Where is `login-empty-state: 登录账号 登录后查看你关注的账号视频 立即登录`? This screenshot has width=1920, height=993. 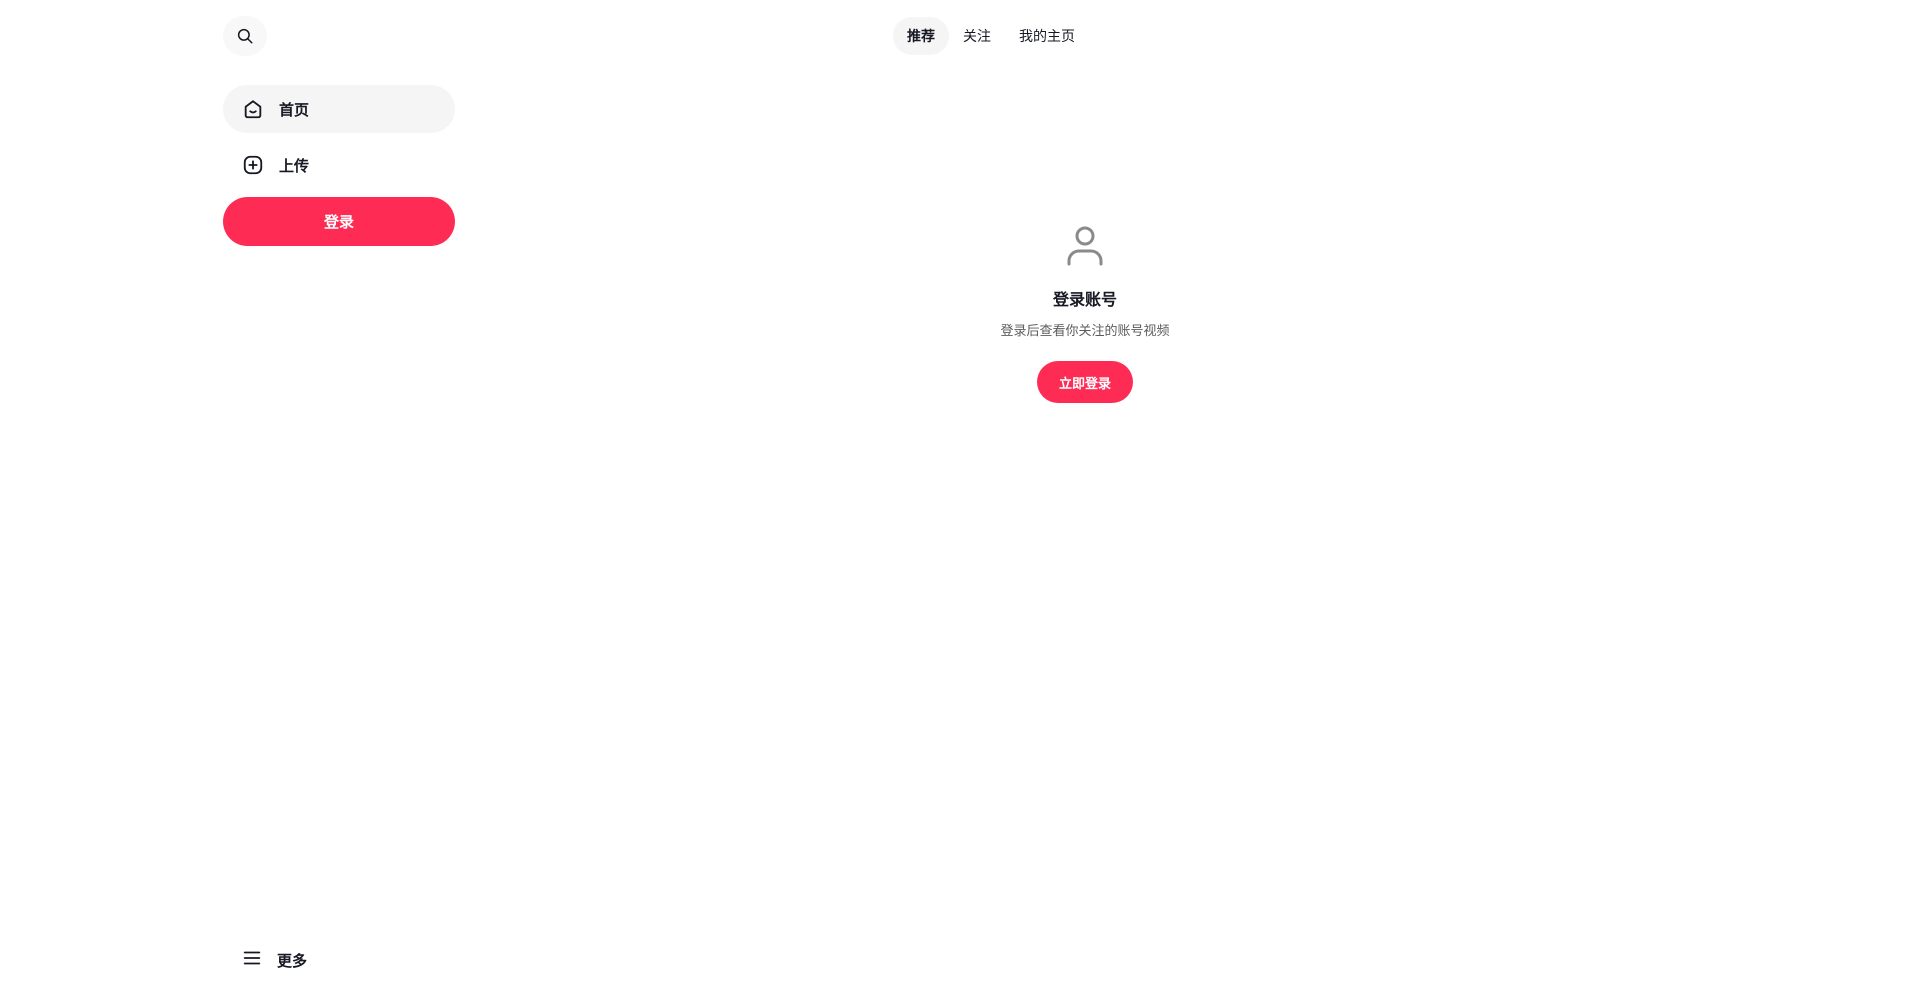 login-empty-state: 登录账号 登录后查看你关注的账号视频 立即登录 is located at coordinates (1085, 312).